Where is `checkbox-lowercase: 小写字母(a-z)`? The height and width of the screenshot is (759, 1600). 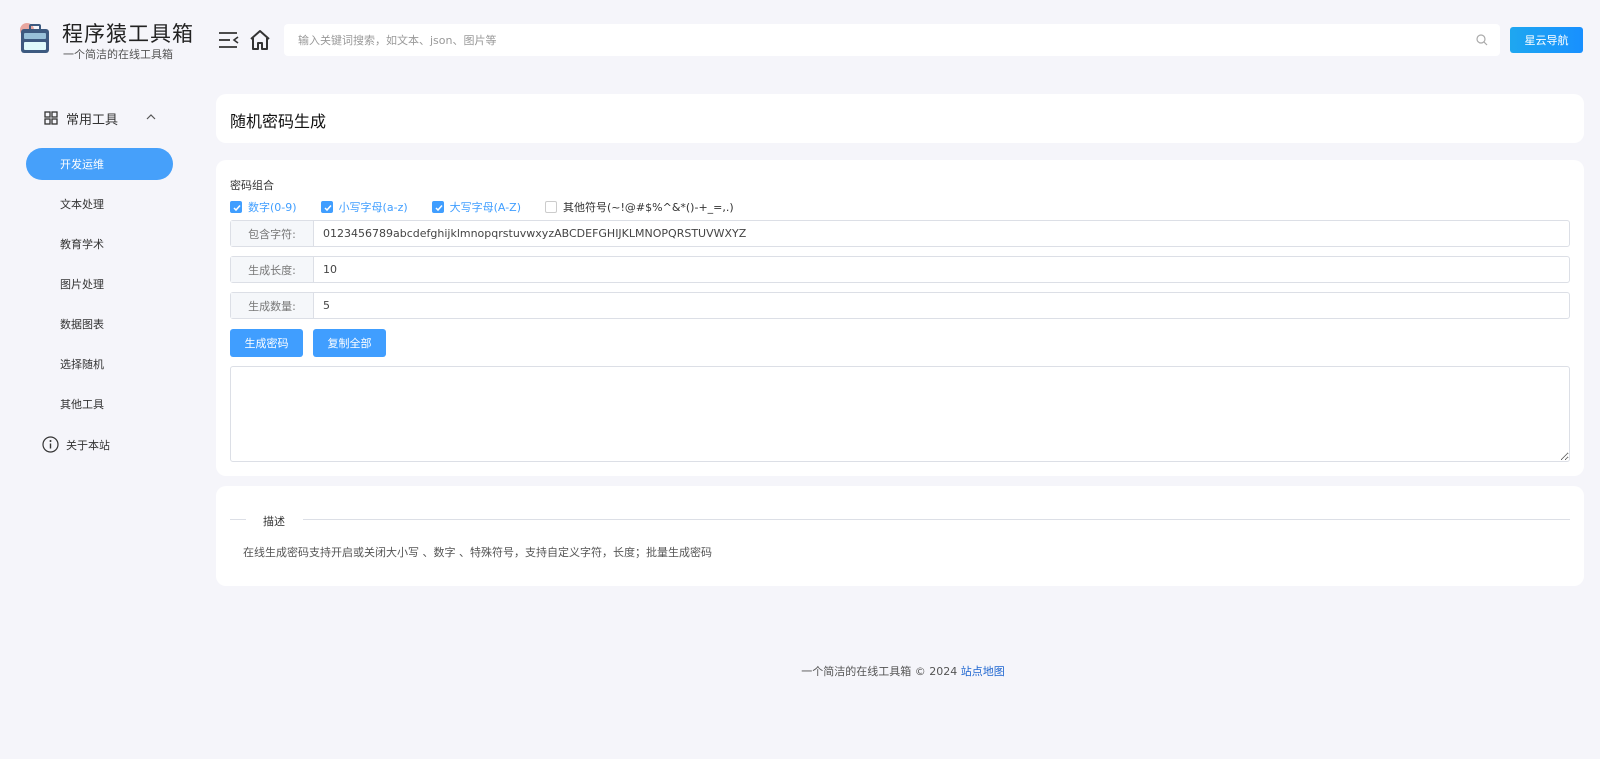
checkbox-lowercase: 小写字母(a-z) is located at coordinates (364, 207).